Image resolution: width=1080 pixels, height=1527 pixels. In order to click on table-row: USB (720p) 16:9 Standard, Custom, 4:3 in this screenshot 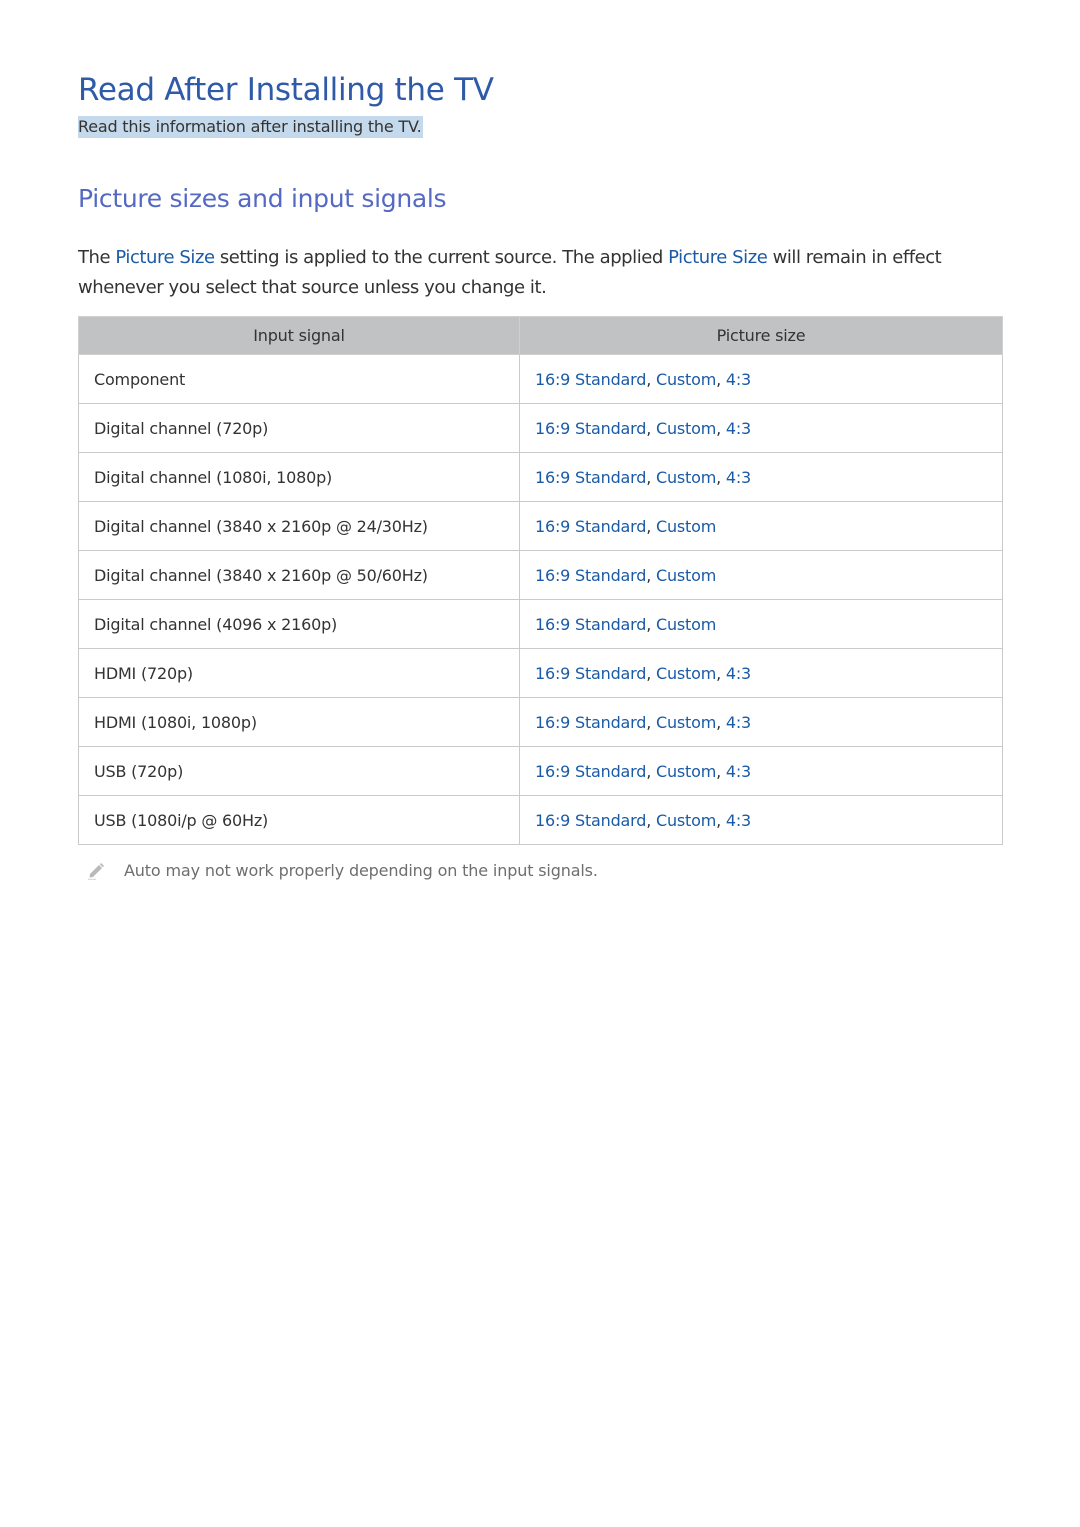, I will do `click(540, 771)`.